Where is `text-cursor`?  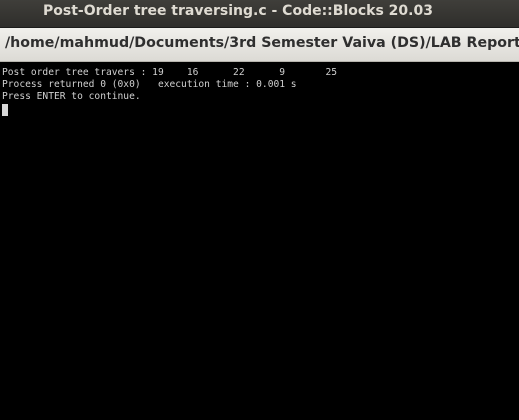 text-cursor is located at coordinates (5, 110).